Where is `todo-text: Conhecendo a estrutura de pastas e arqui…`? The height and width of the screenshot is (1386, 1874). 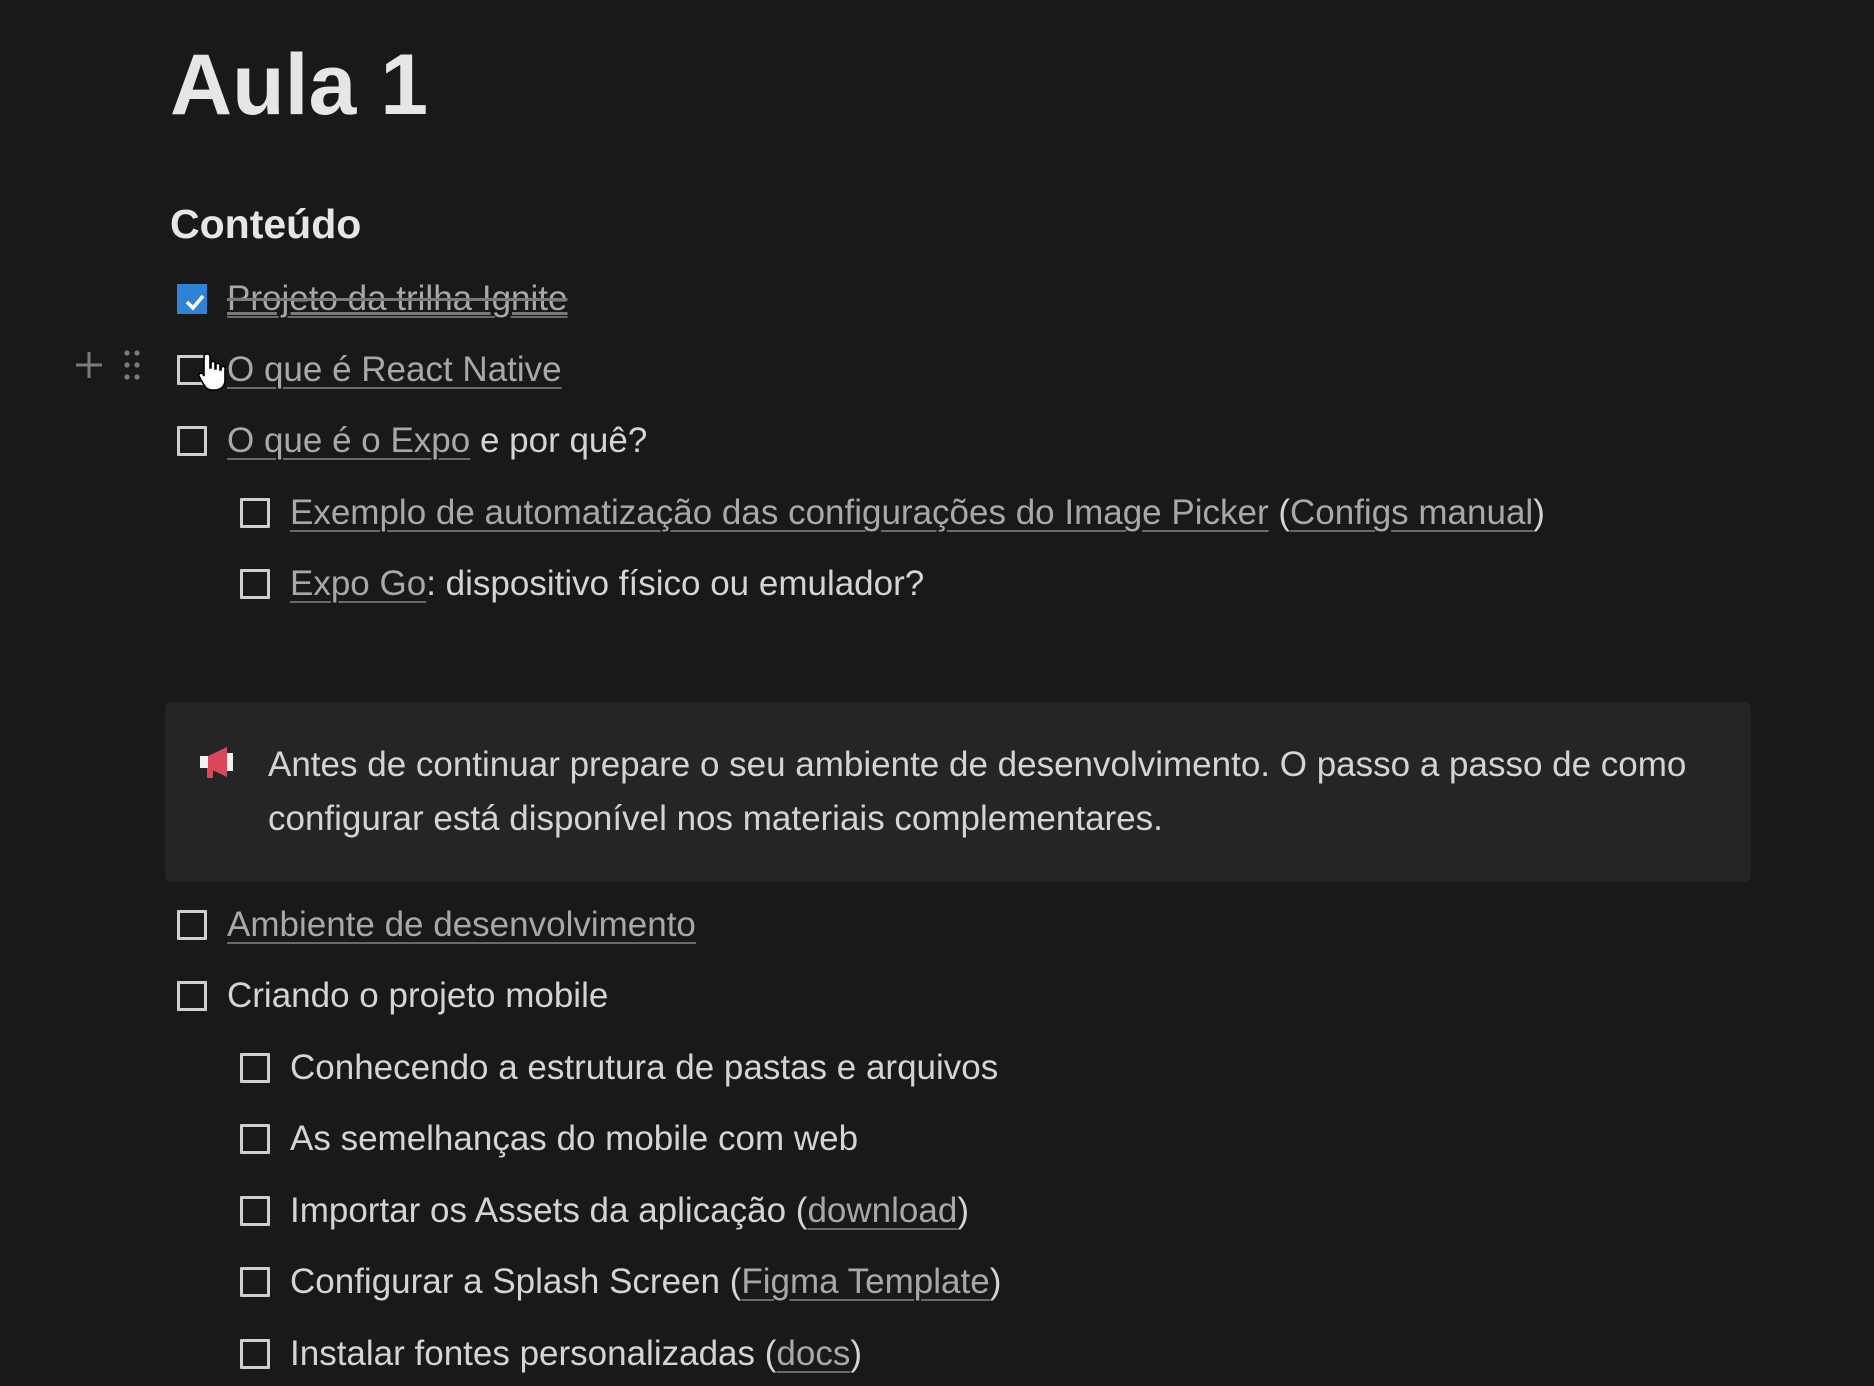 todo-text: Conhecendo a estrutura de pastas e arqui… is located at coordinates (644, 1068).